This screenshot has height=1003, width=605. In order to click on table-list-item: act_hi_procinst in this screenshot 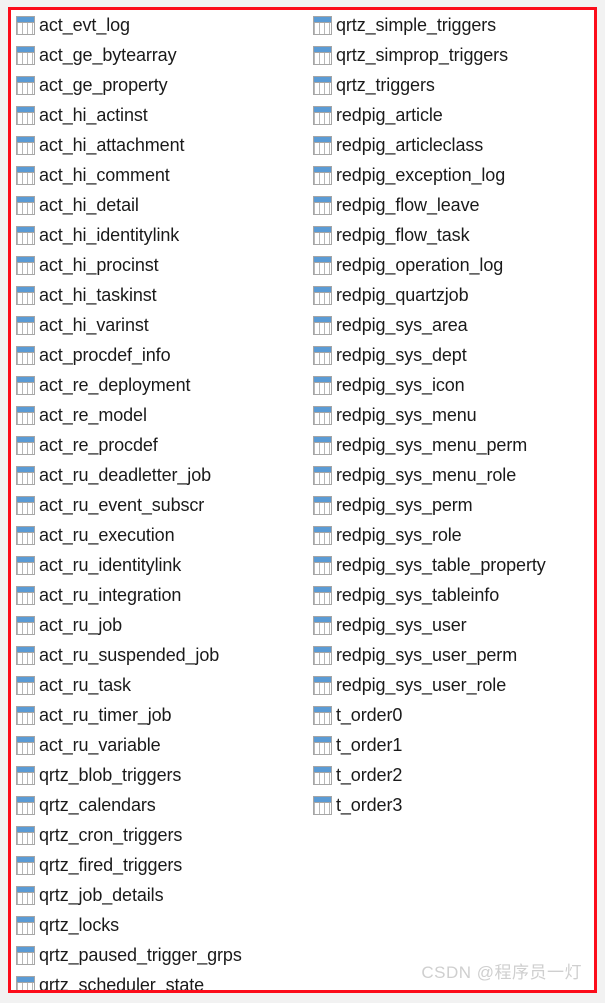, I will do `click(158, 265)`.